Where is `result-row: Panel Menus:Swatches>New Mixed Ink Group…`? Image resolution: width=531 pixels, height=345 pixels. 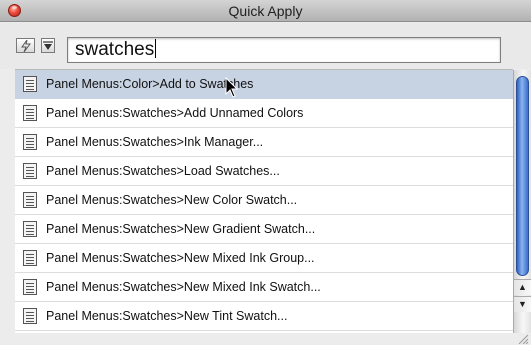 result-row: Panel Menus:Swatches>New Mixed Ink Group… is located at coordinates (264, 258).